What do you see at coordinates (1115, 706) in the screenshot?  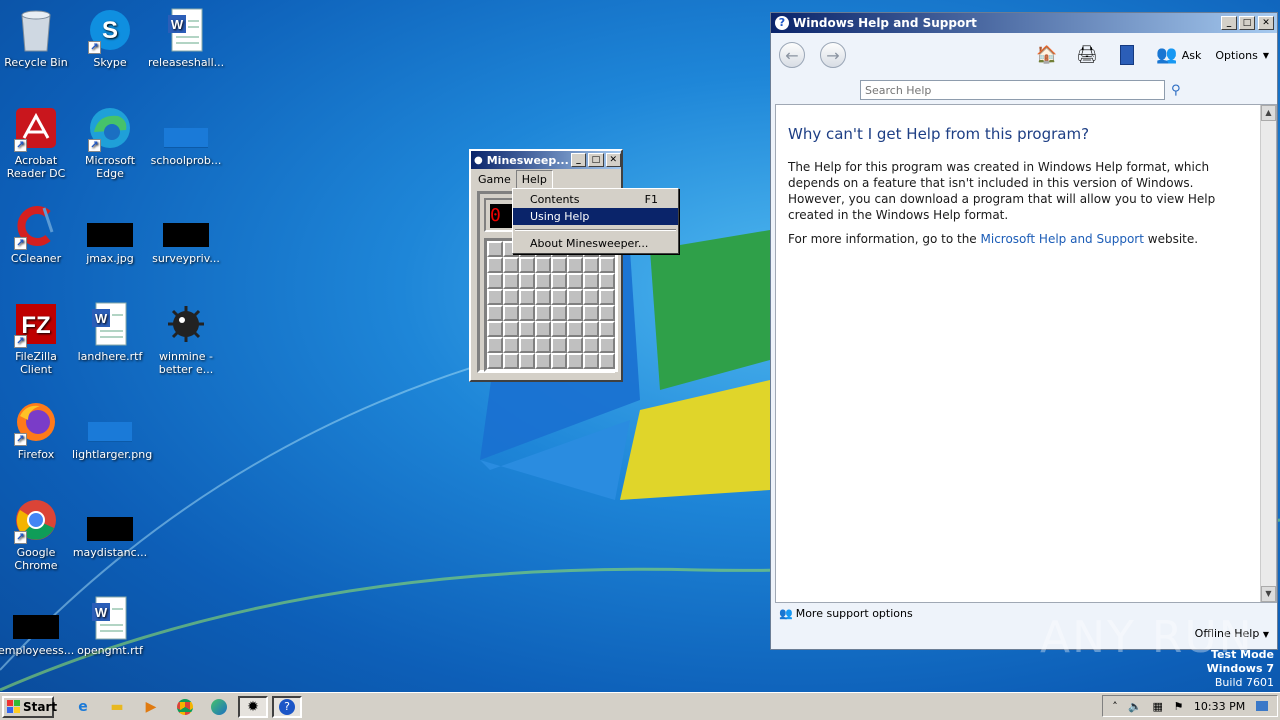 I see `chevron-up-icon: ˄` at bounding box center [1115, 706].